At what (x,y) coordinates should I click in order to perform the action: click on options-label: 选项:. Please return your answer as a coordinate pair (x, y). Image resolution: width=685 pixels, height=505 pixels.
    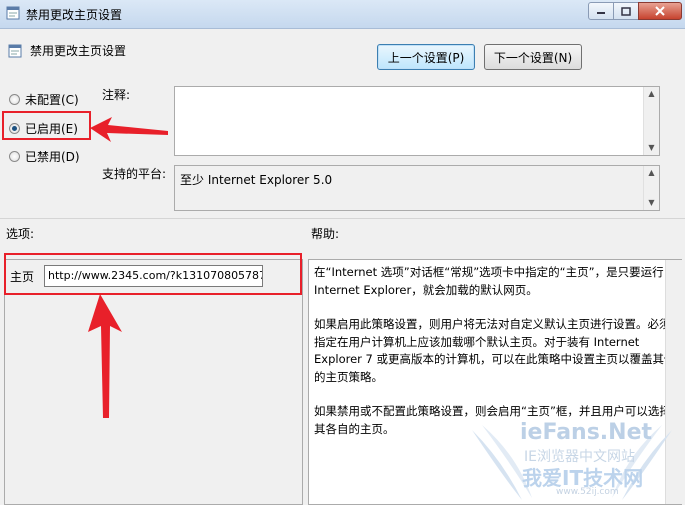
    Looking at the image, I should click on (20, 234).